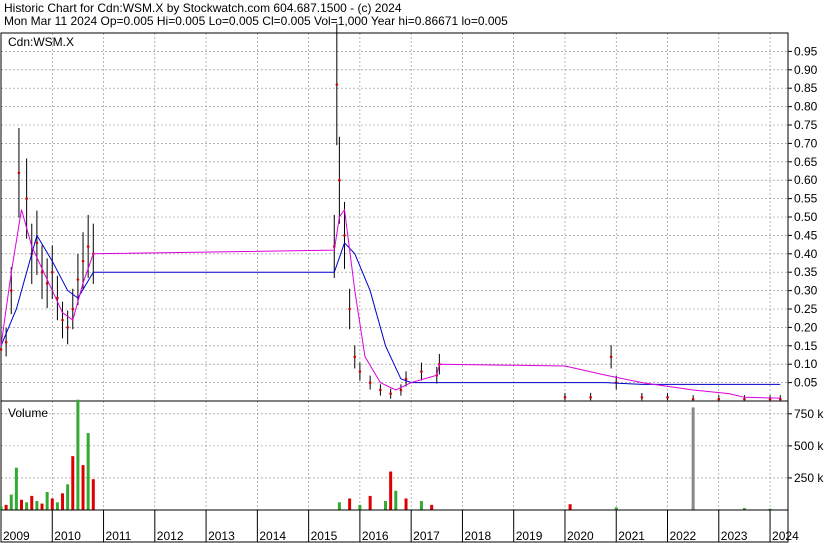 Image resolution: width=830 pixels, height=543 pixels. What do you see at coordinates (809, 446) in the screenshot?
I see `volume-y-tick-label: 500 k` at bounding box center [809, 446].